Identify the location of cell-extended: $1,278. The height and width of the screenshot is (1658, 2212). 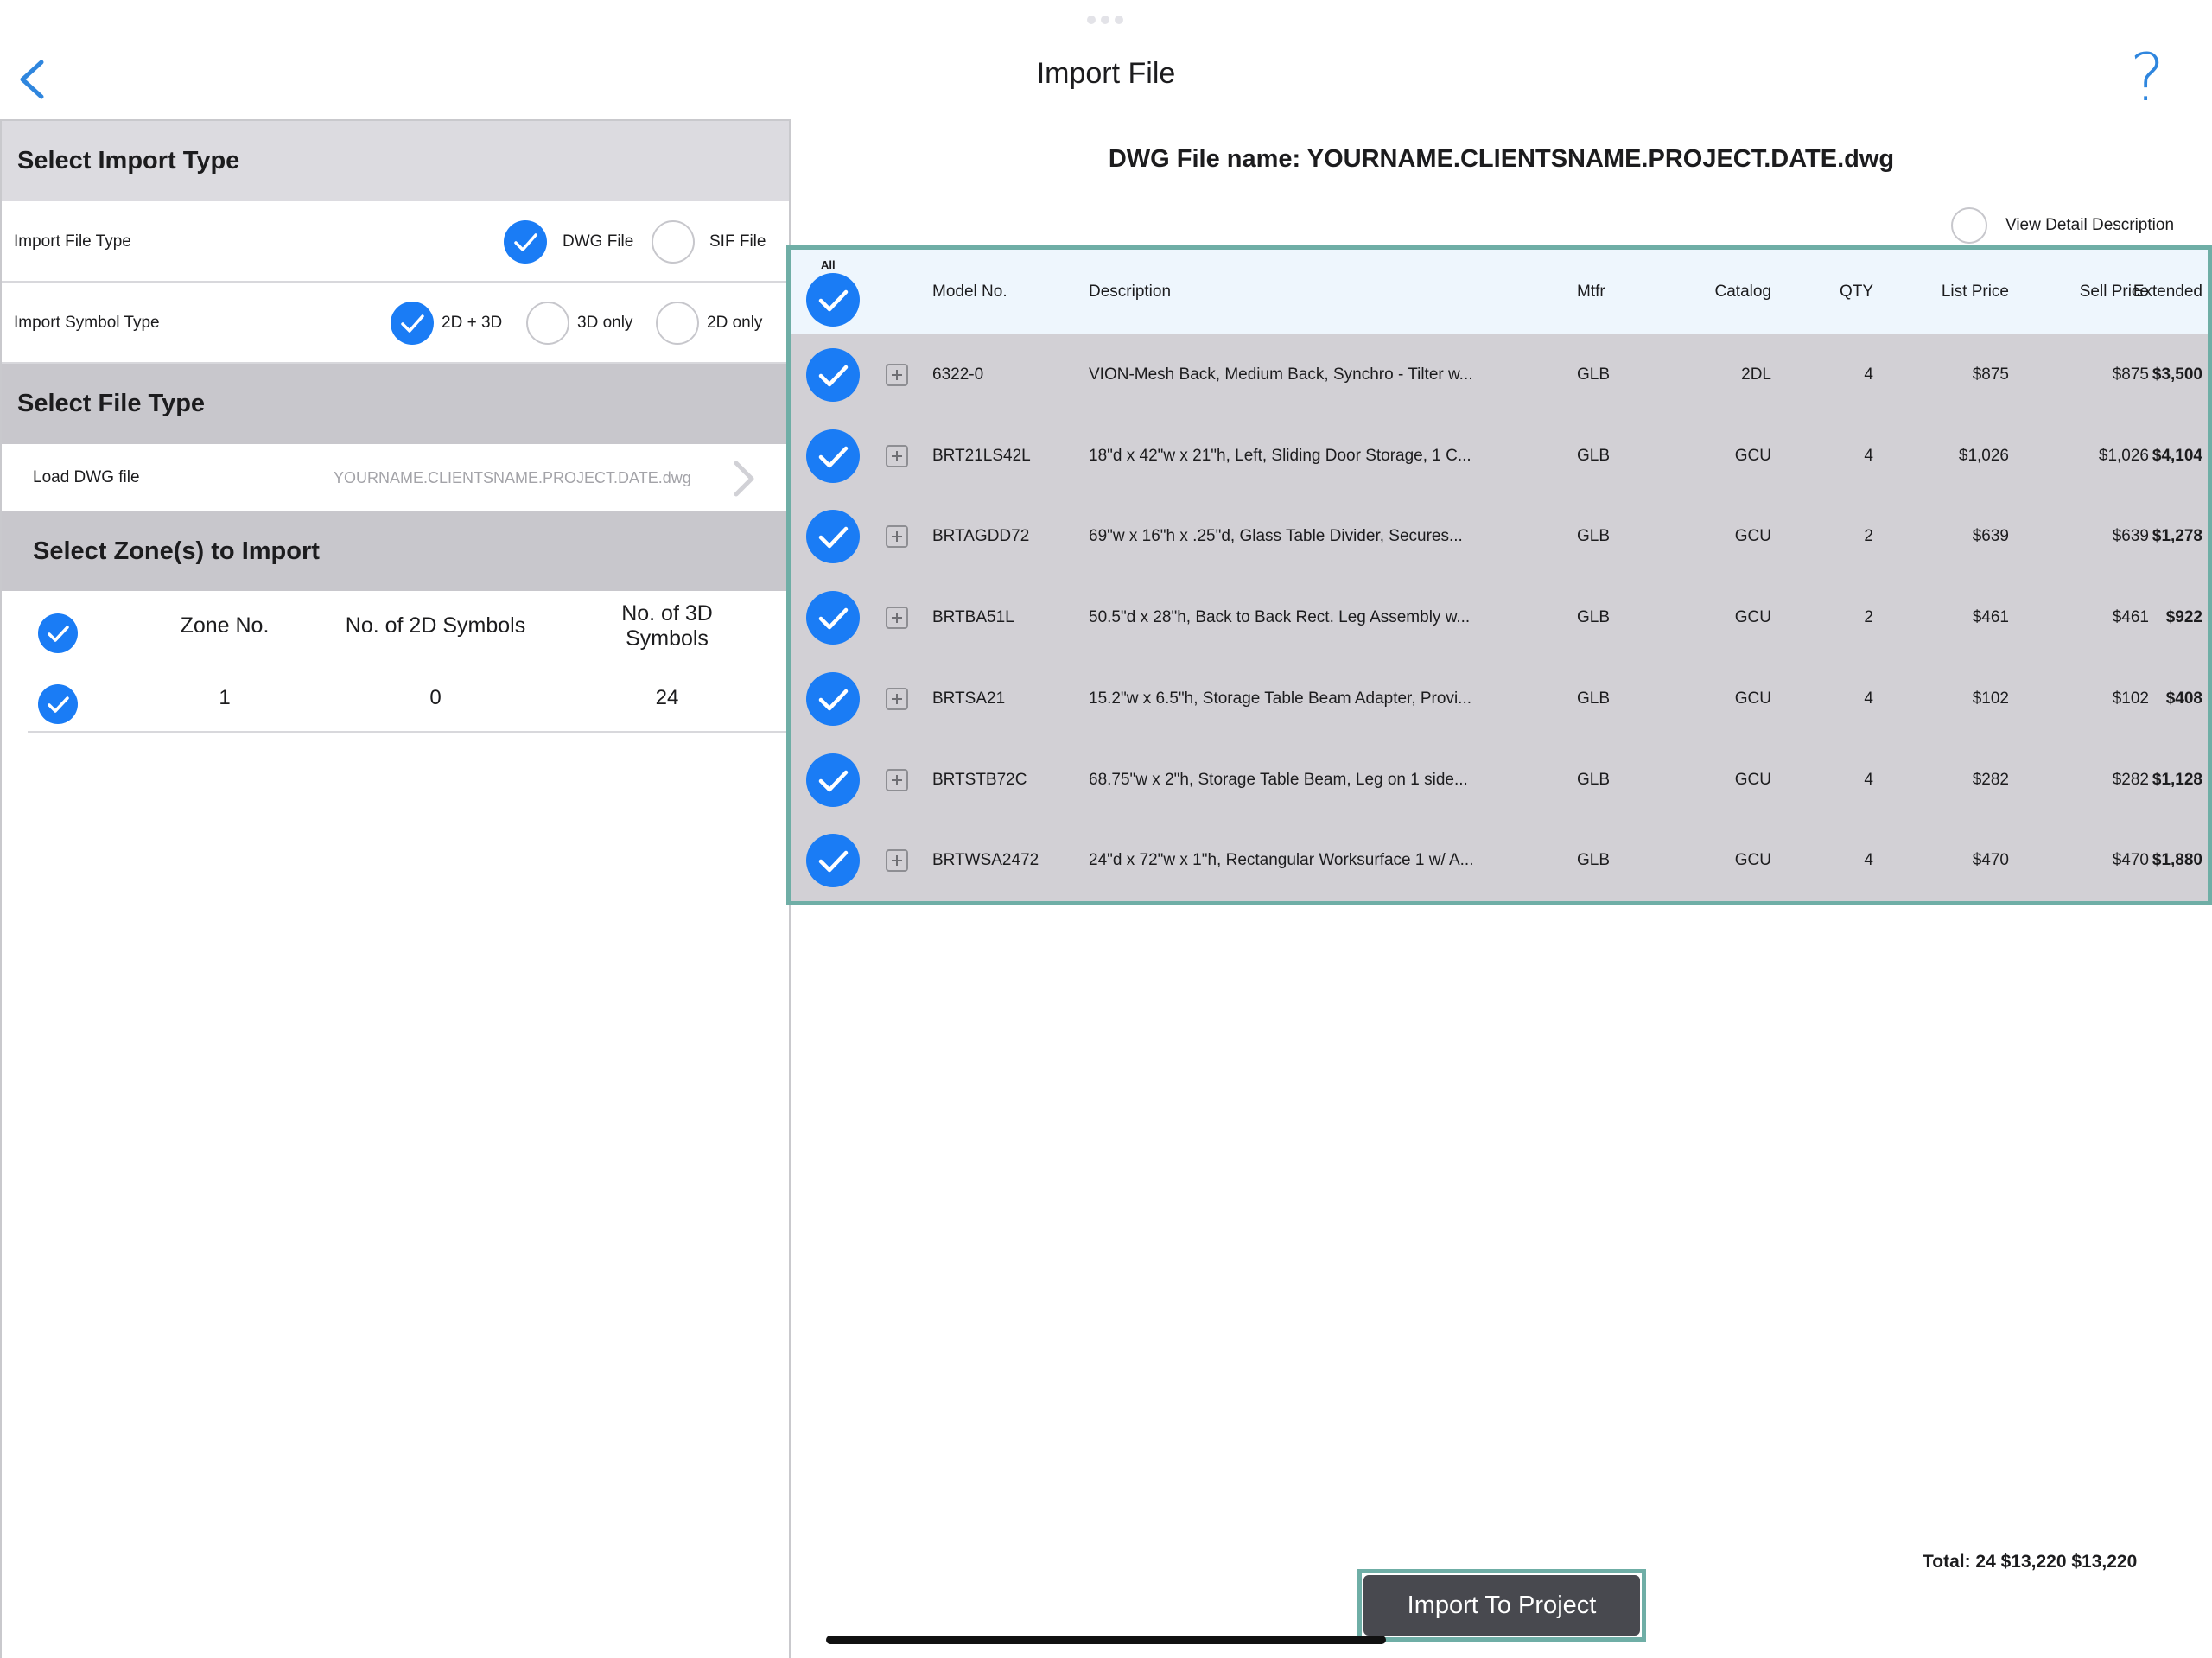
(2177, 536).